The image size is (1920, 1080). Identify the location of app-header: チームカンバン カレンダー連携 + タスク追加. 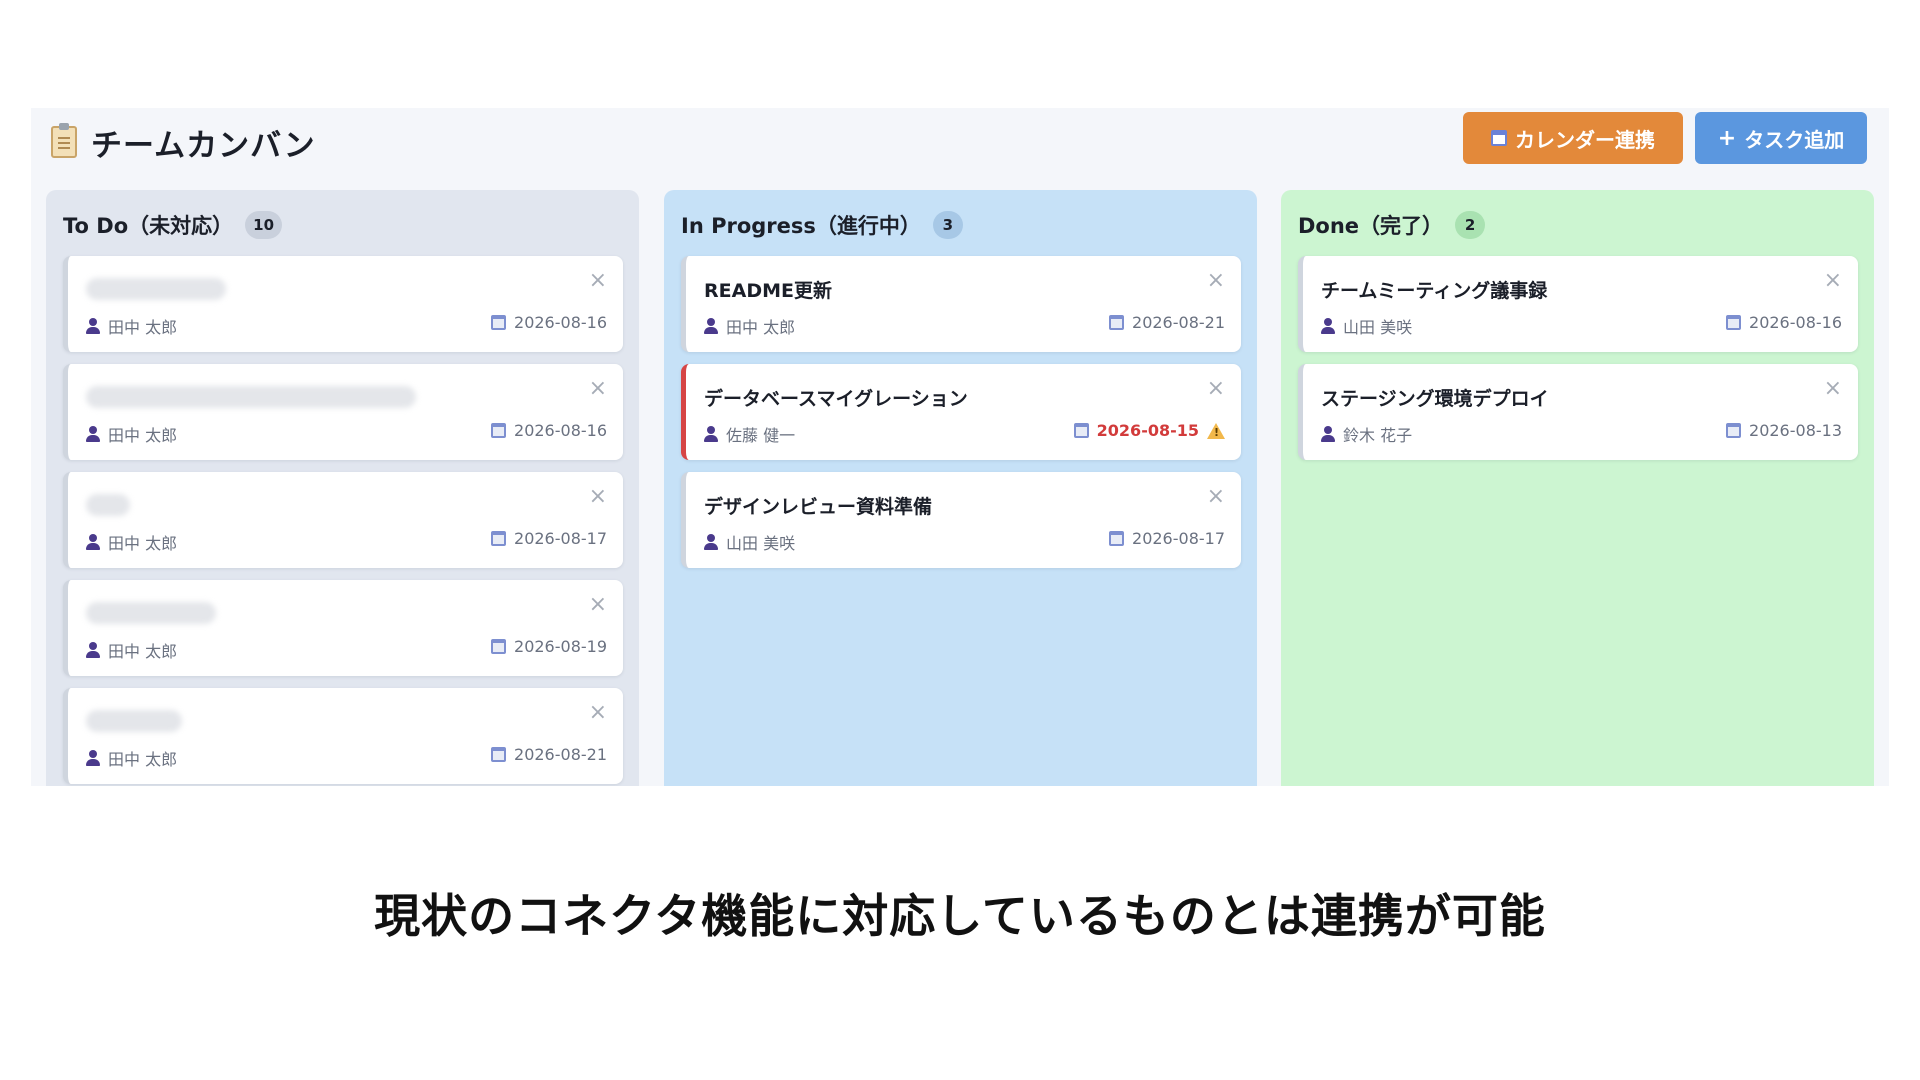
(960, 149).